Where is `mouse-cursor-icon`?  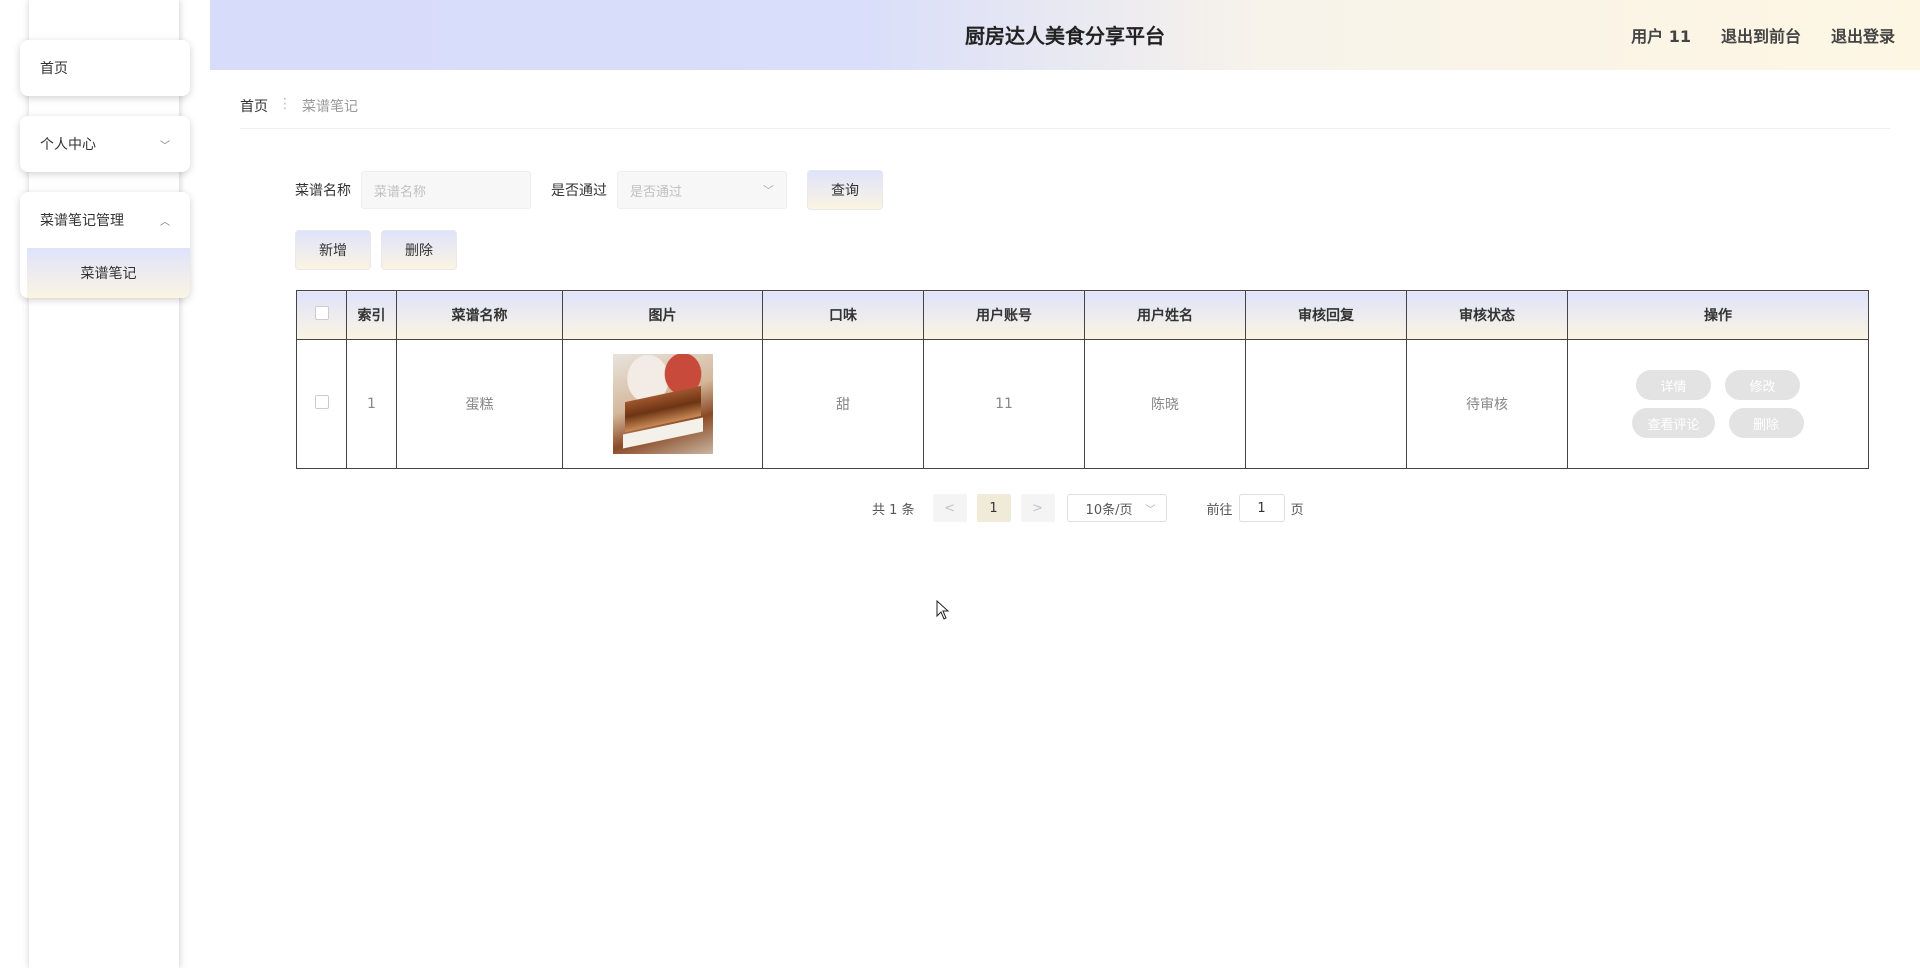 mouse-cursor-icon is located at coordinates (943, 610).